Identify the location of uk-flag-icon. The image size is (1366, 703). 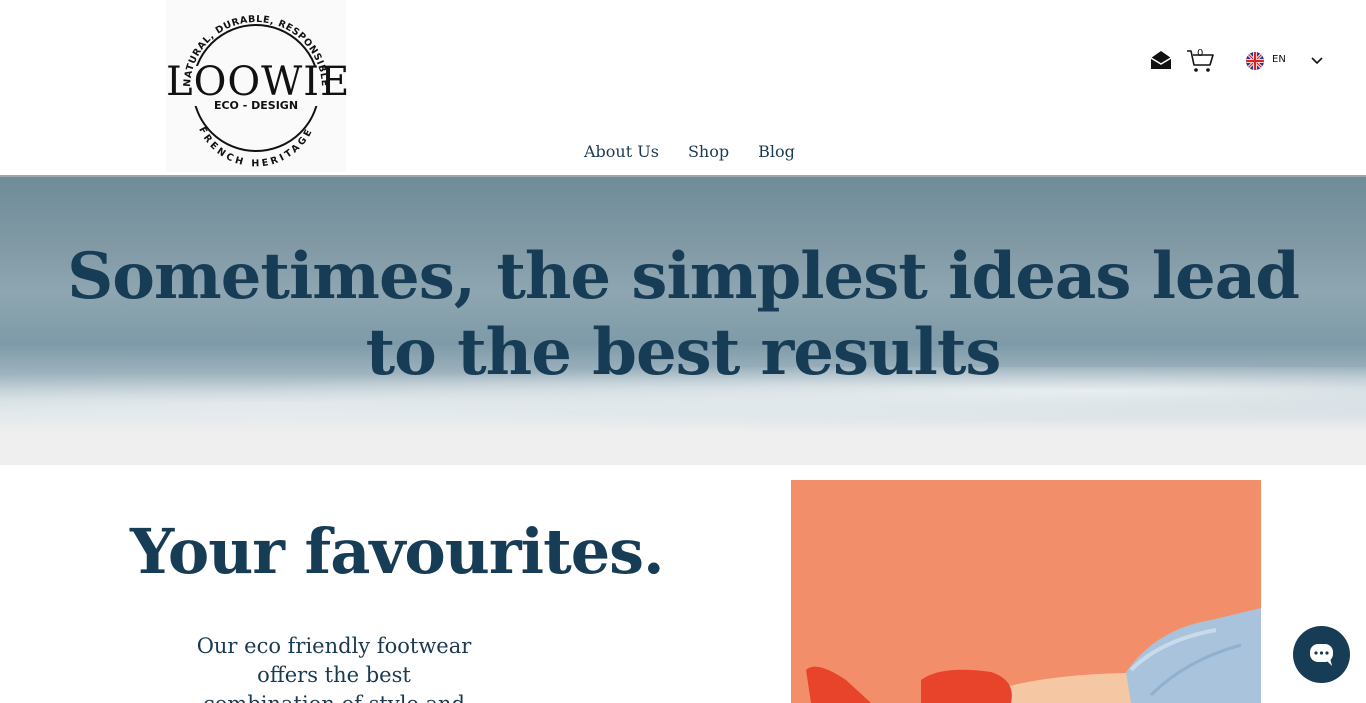
(1255, 61).